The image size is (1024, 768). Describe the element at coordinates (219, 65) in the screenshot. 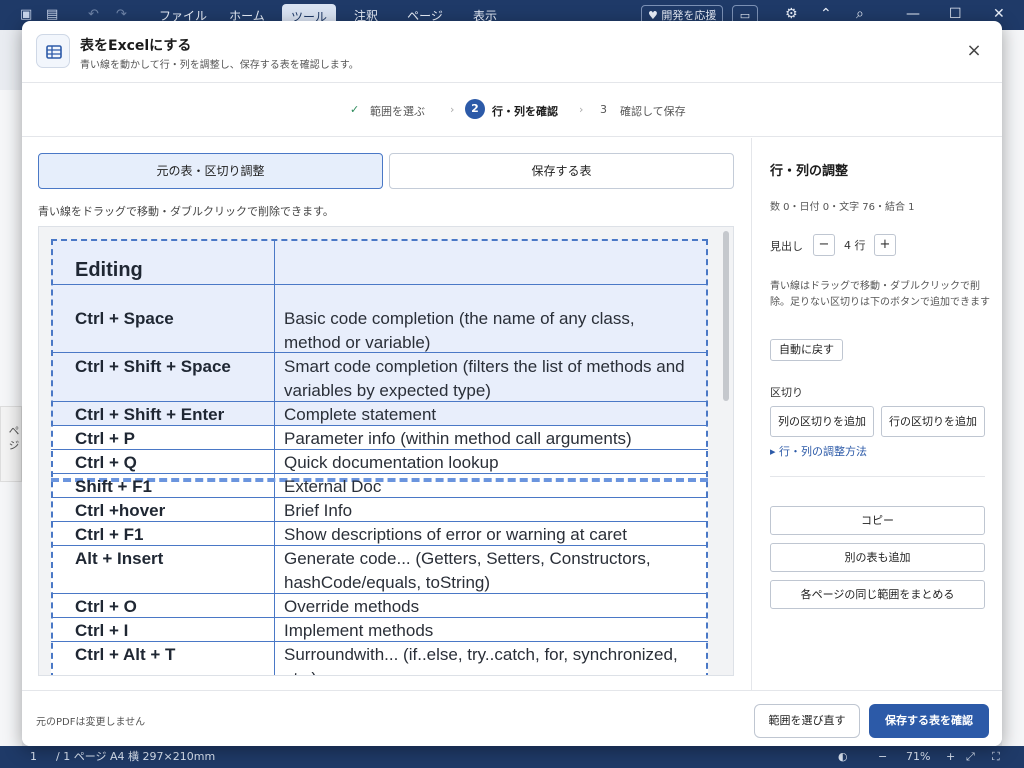

I see `dialog-subtitle: 青い線を動かして行・列を調整し、保存する表を確認します。` at that location.